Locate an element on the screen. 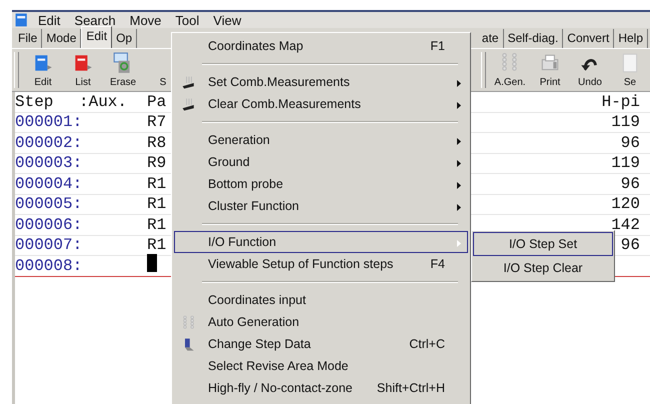 This screenshot has width=650, height=404. table-cell: 000008: is located at coordinates (47, 265).